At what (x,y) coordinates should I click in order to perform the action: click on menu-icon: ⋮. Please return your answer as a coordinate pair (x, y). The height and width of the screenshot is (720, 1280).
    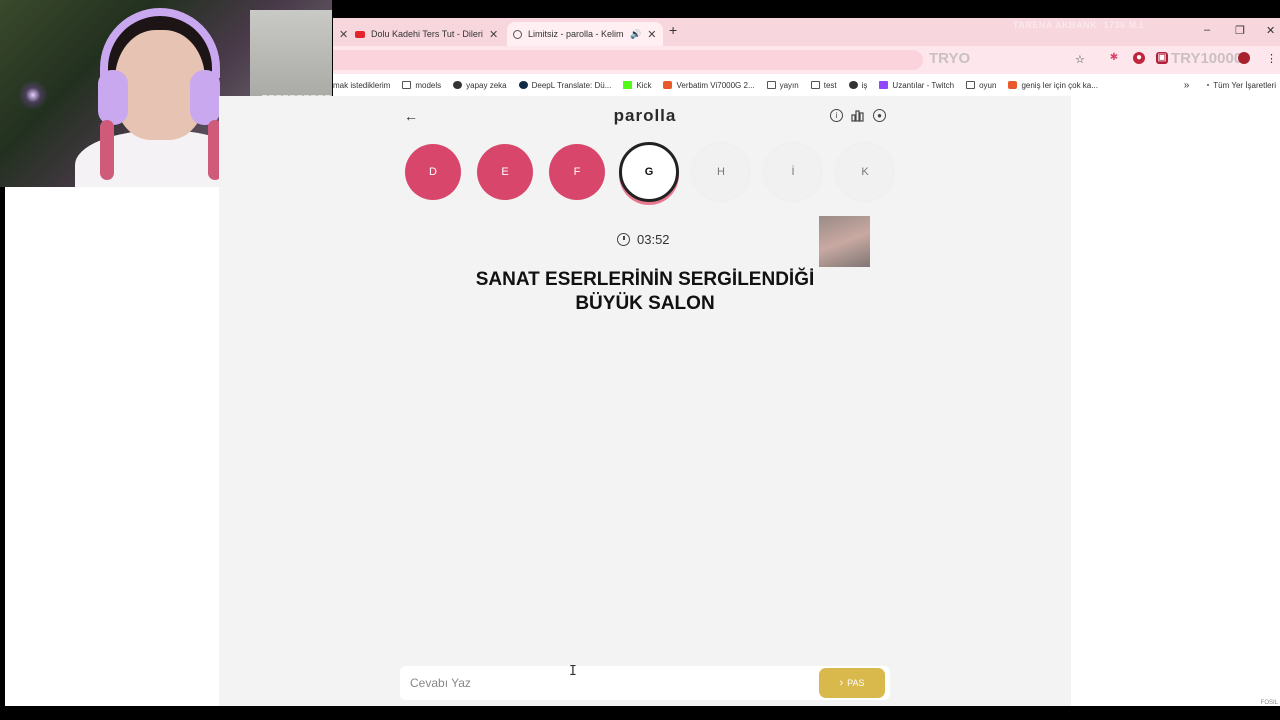
    Looking at the image, I should click on (1271, 58).